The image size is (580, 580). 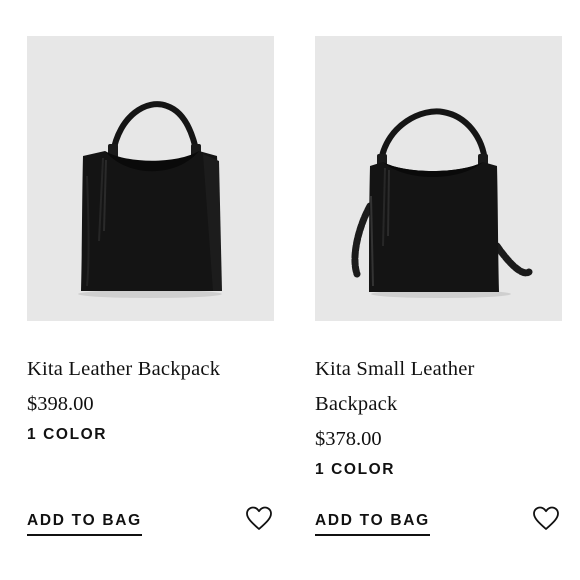 I want to click on product-price: $398.00, so click(x=60, y=404).